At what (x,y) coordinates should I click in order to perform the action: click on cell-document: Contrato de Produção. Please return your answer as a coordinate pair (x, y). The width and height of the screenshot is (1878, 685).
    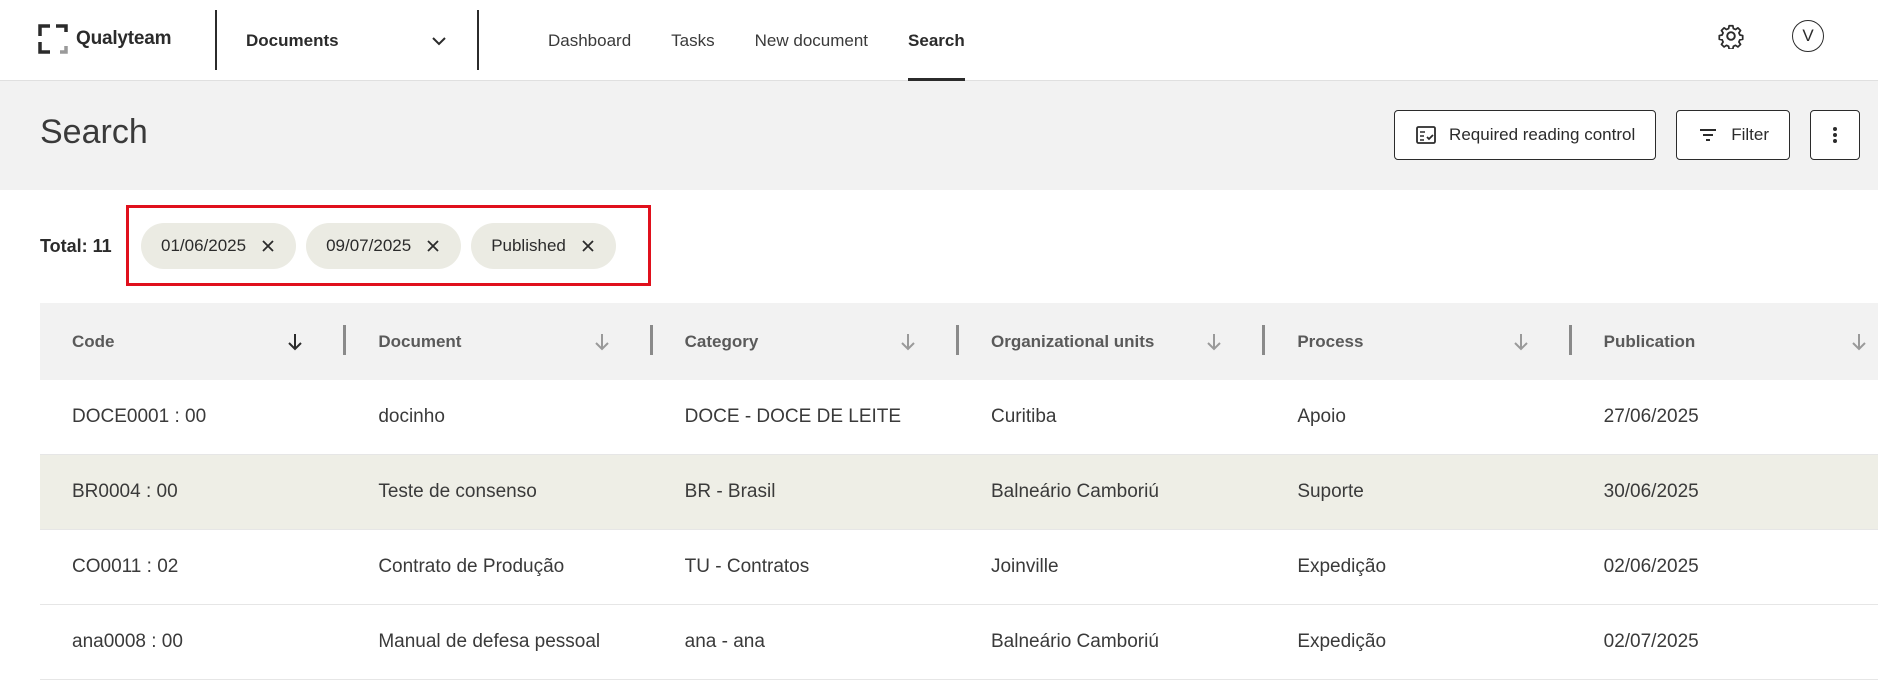
    Looking at the image, I should click on (471, 566).